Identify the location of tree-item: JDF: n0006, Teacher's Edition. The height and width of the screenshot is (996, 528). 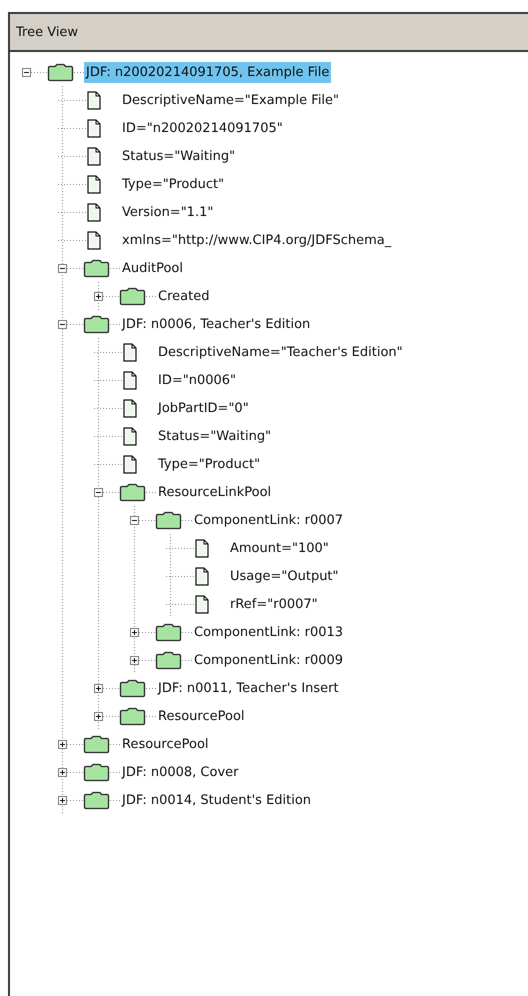
(216, 324).